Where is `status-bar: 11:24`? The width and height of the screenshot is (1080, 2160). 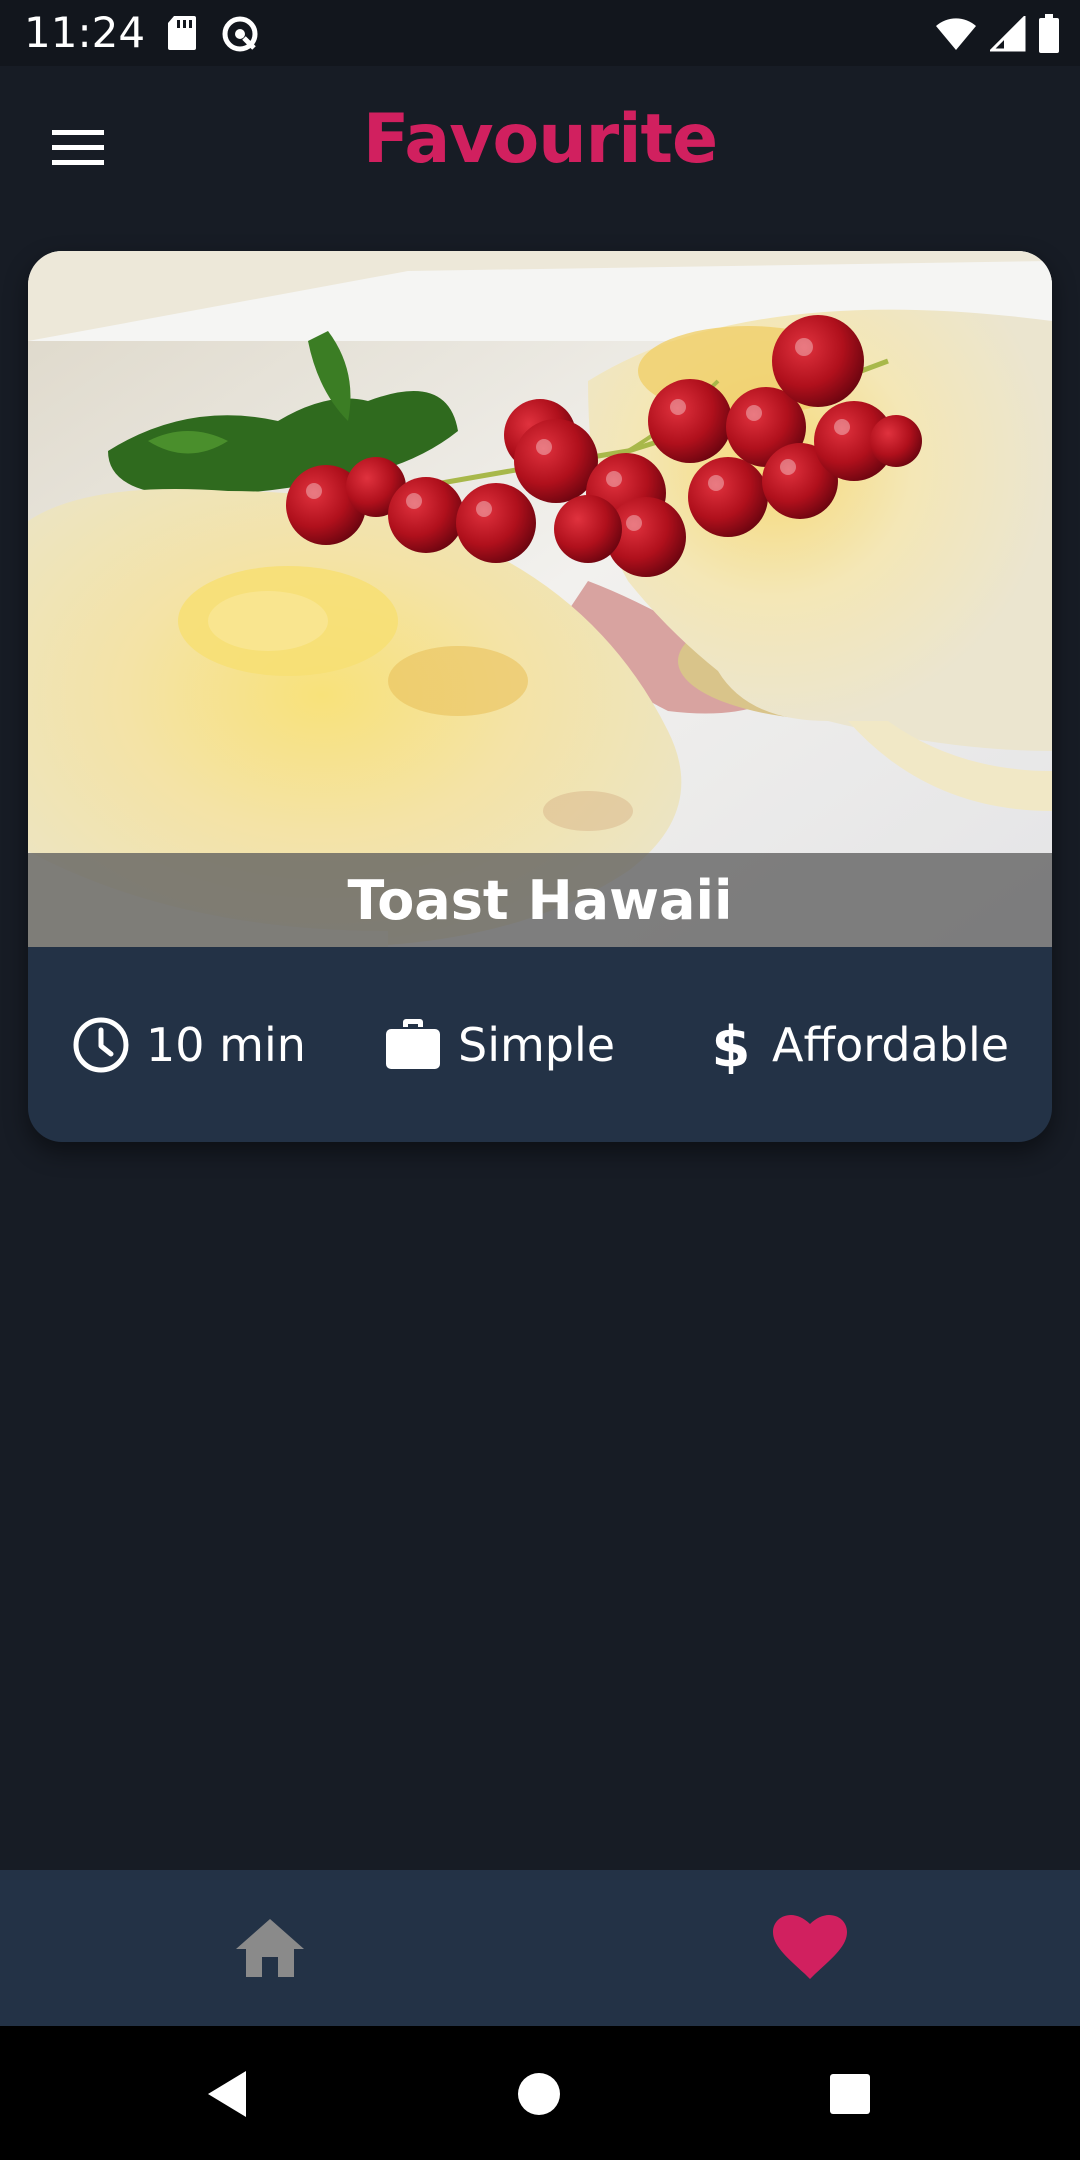
status-bar: 11:24 is located at coordinates (540, 33).